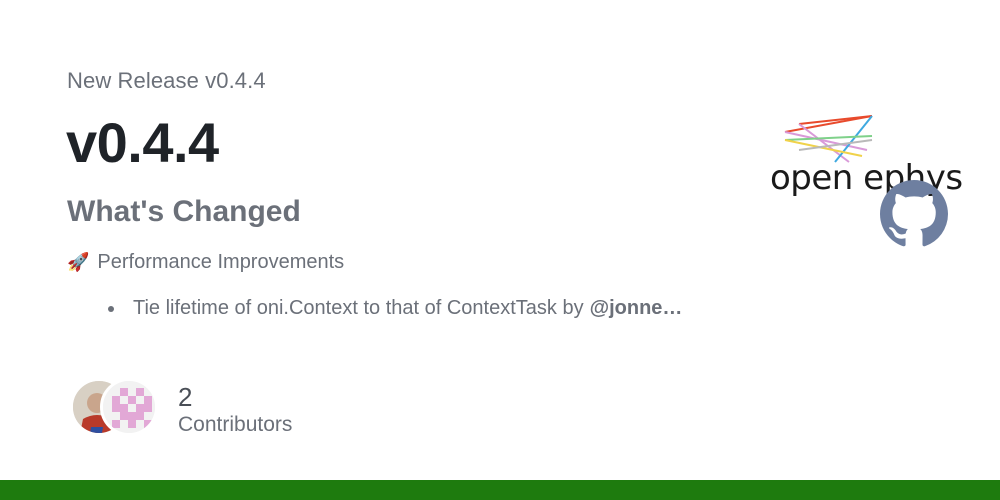 The image size is (1000, 500). I want to click on release-title: v0.4.4, so click(142, 142).